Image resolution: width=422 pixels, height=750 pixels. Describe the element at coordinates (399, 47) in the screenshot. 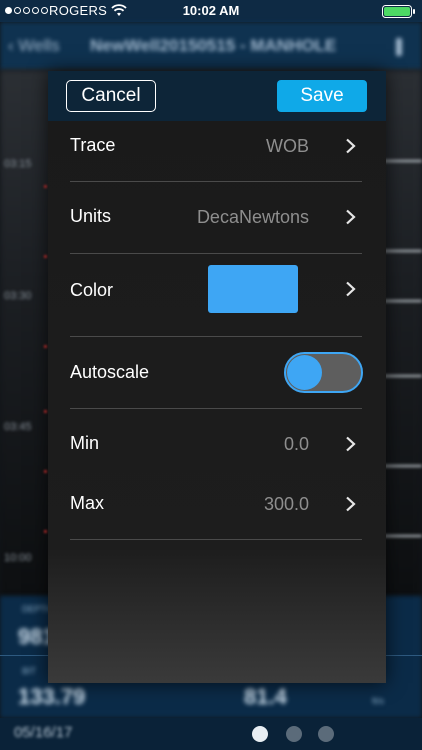

I see `background-menu-icon` at that location.